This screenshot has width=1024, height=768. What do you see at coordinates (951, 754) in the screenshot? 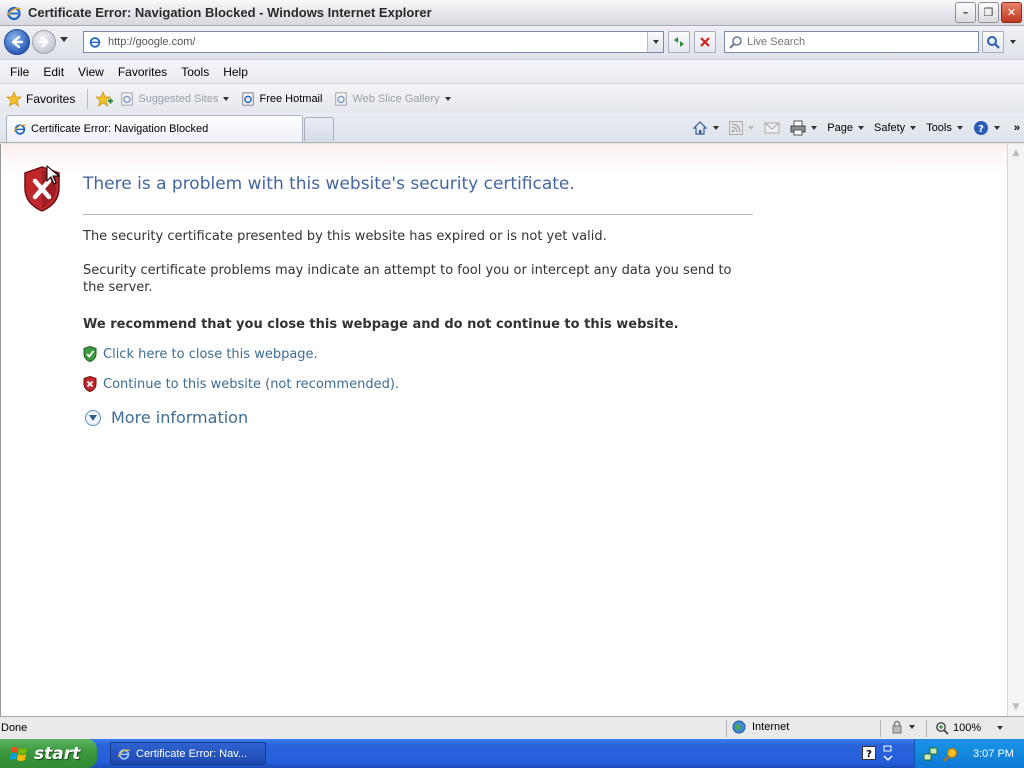
I see `search-tray-icon` at bounding box center [951, 754].